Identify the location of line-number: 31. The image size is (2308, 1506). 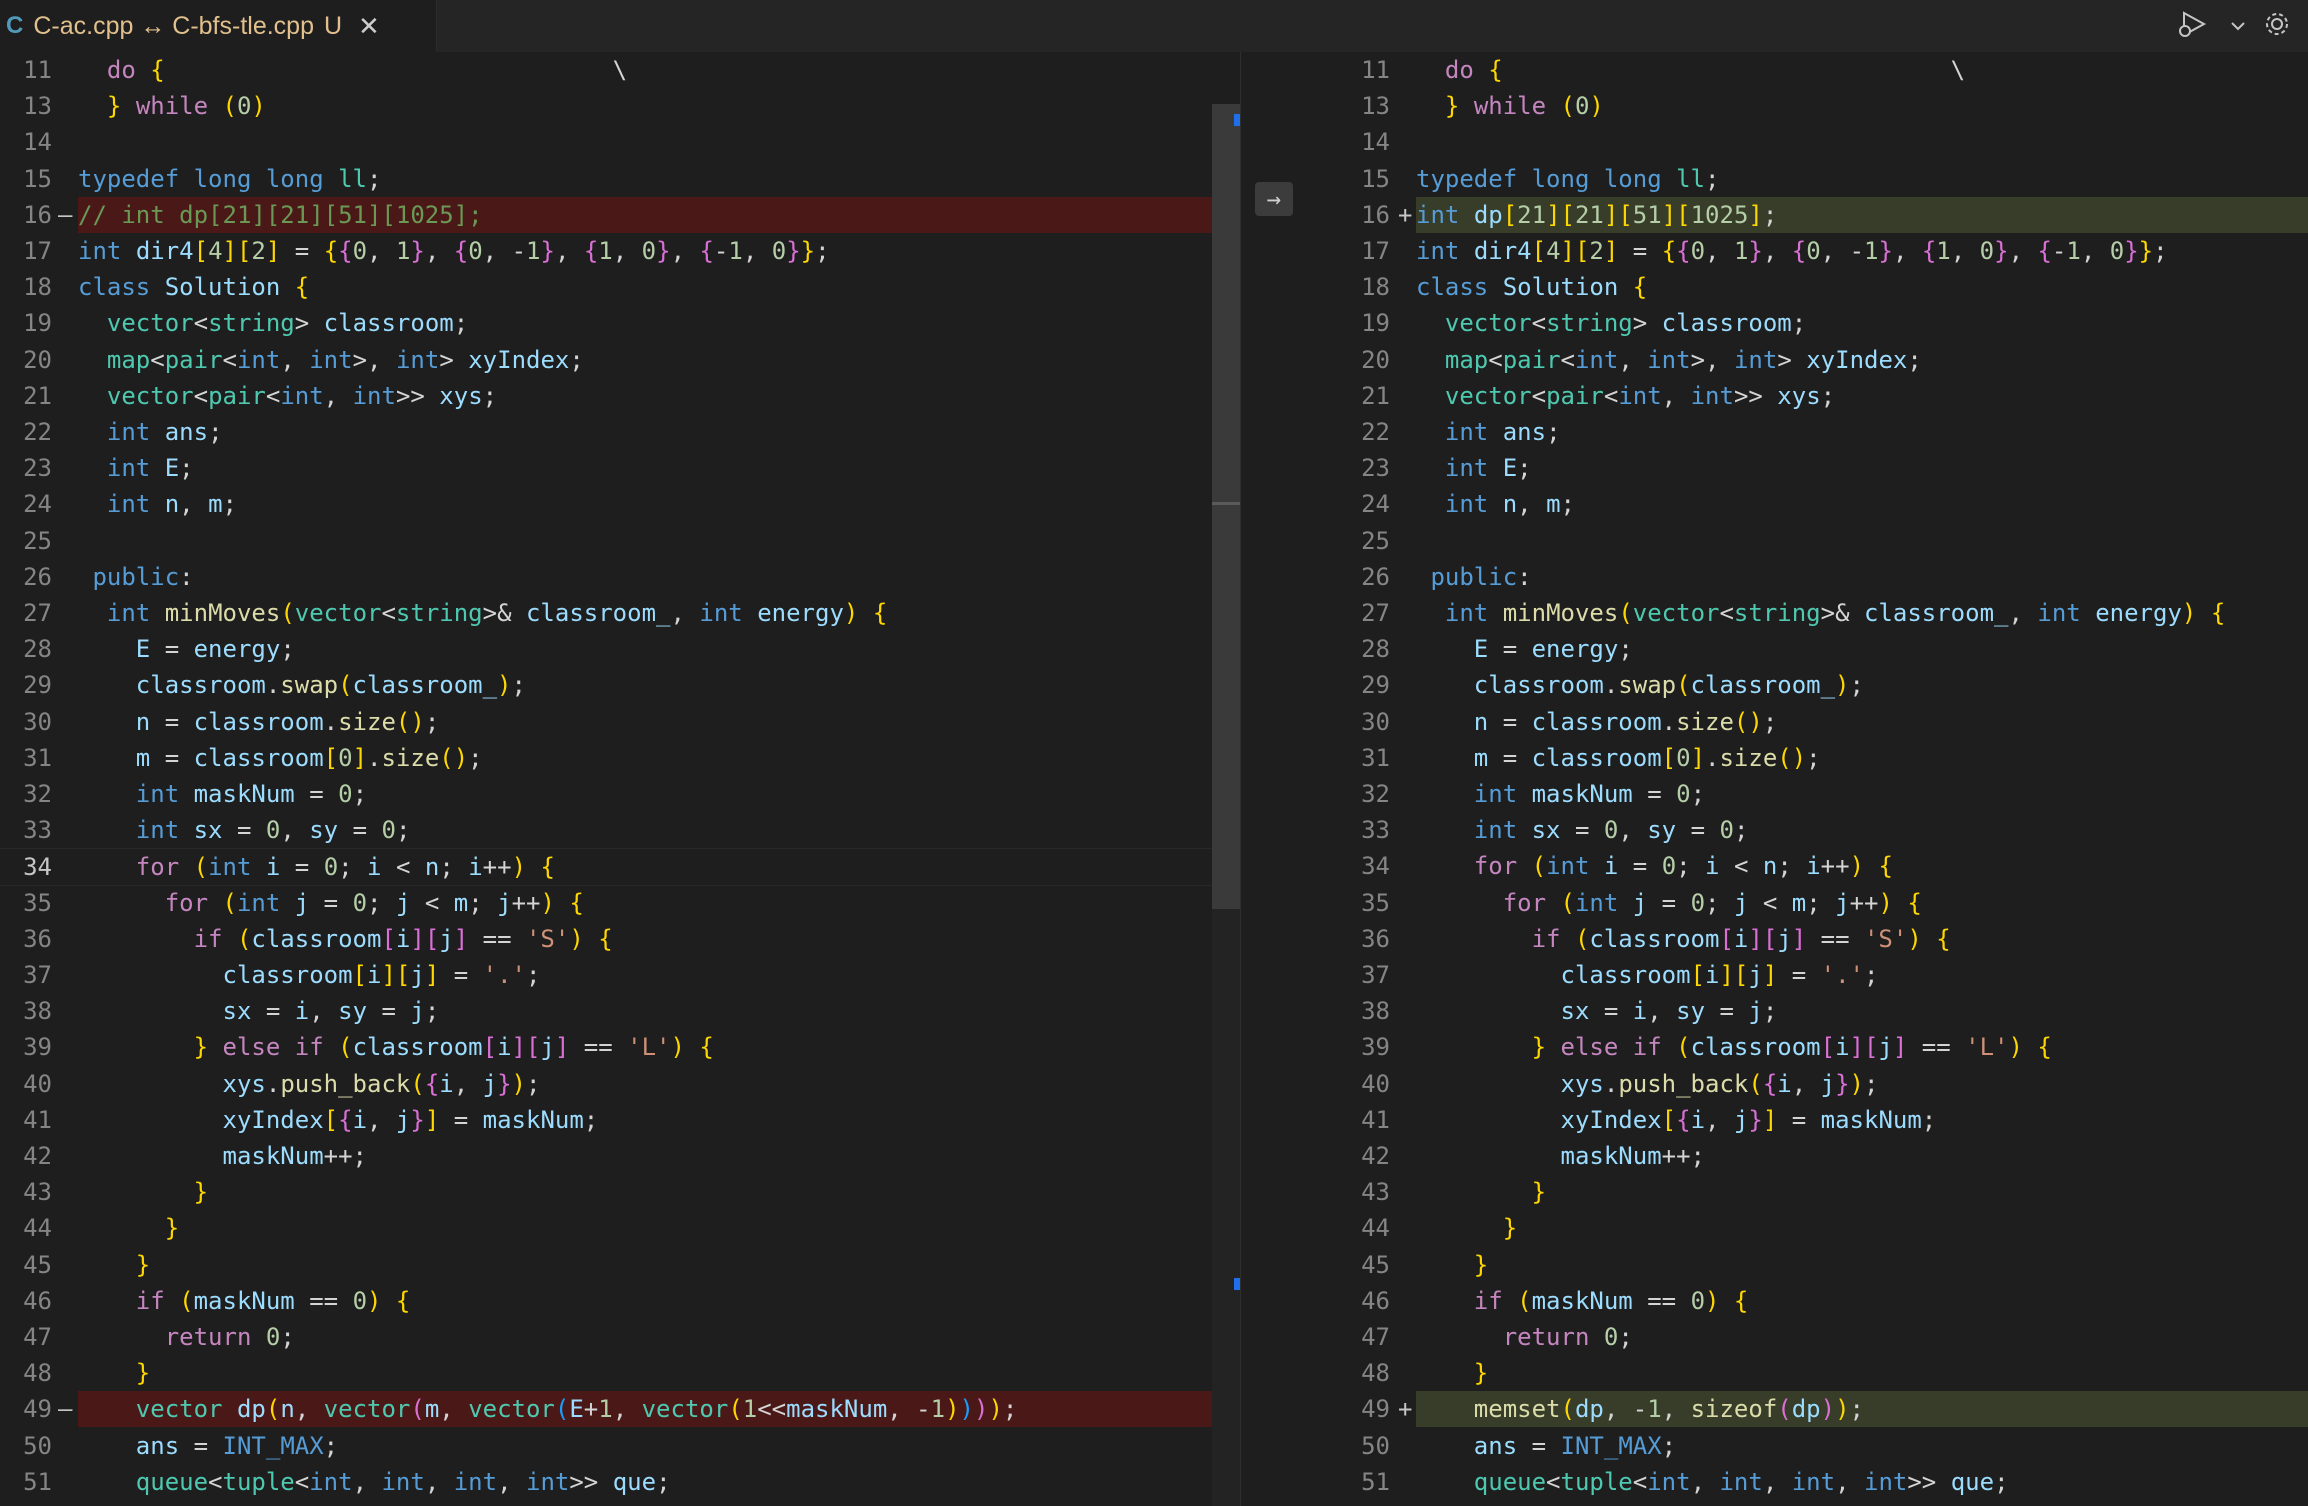
(37, 757).